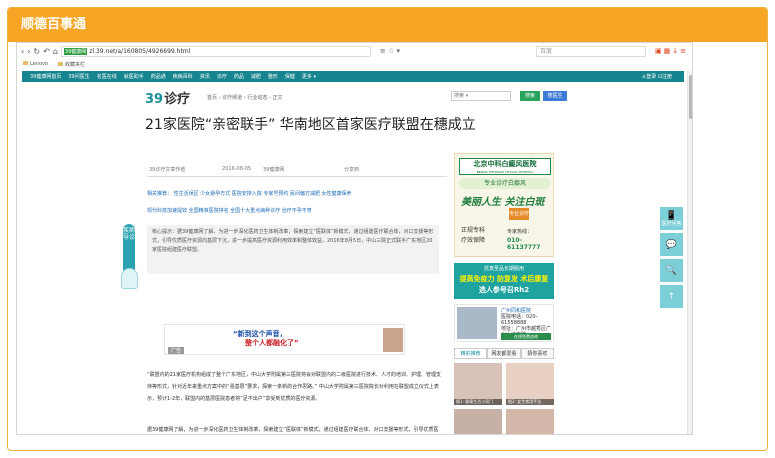 This screenshot has width=775, height=458. What do you see at coordinates (309, 76) in the screenshot?
I see `nav-item: 更多 ▾` at bounding box center [309, 76].